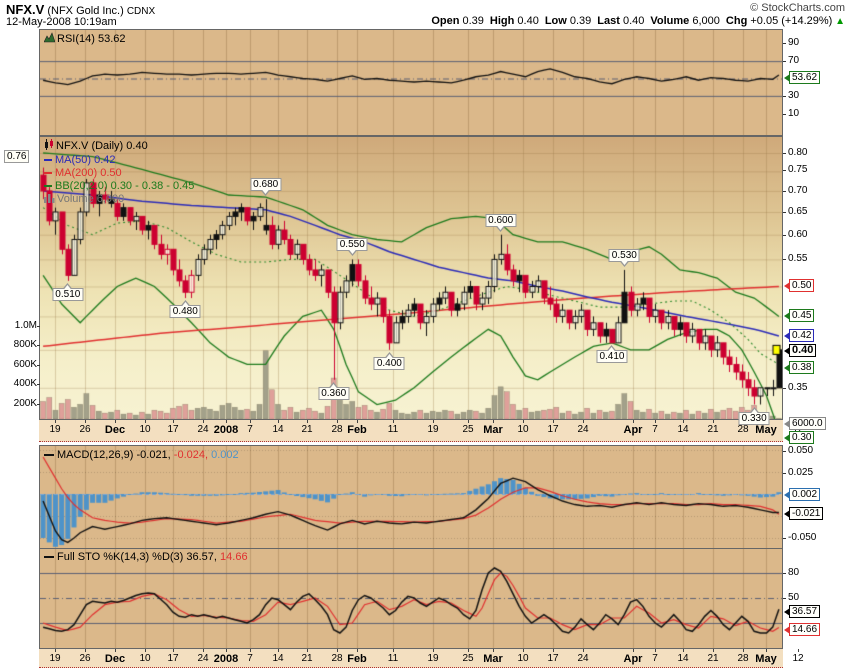 This screenshot has height=668, width=850. What do you see at coordinates (337, 658) in the screenshot?
I see `x-axis-label: 28` at bounding box center [337, 658].